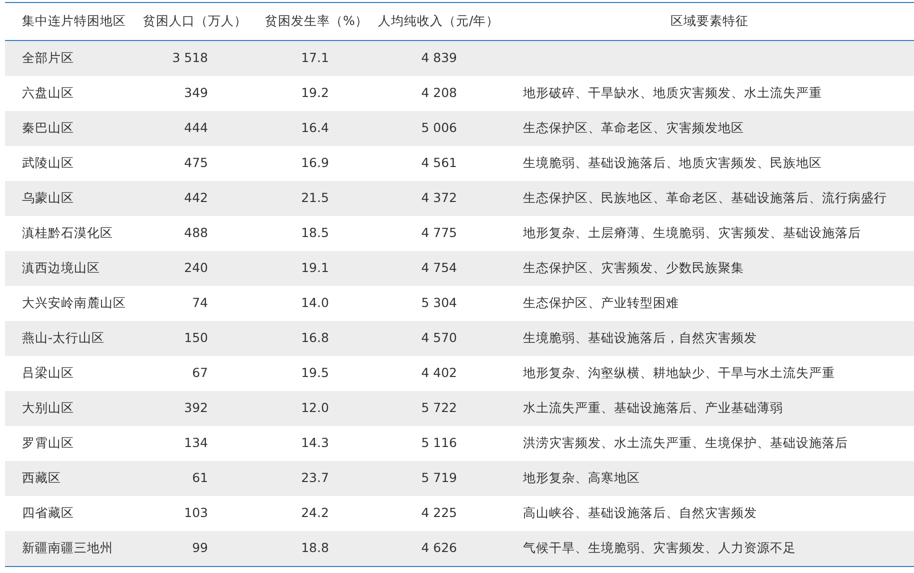  What do you see at coordinates (659, 548) in the screenshot?
I see `table-cell: 气候干旱、生境脆弱、灾害频发、人力资源不足` at bounding box center [659, 548].